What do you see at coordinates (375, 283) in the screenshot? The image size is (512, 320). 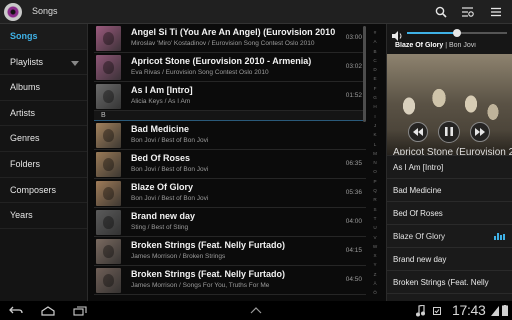 I see `index-letter: Ä` at bounding box center [375, 283].